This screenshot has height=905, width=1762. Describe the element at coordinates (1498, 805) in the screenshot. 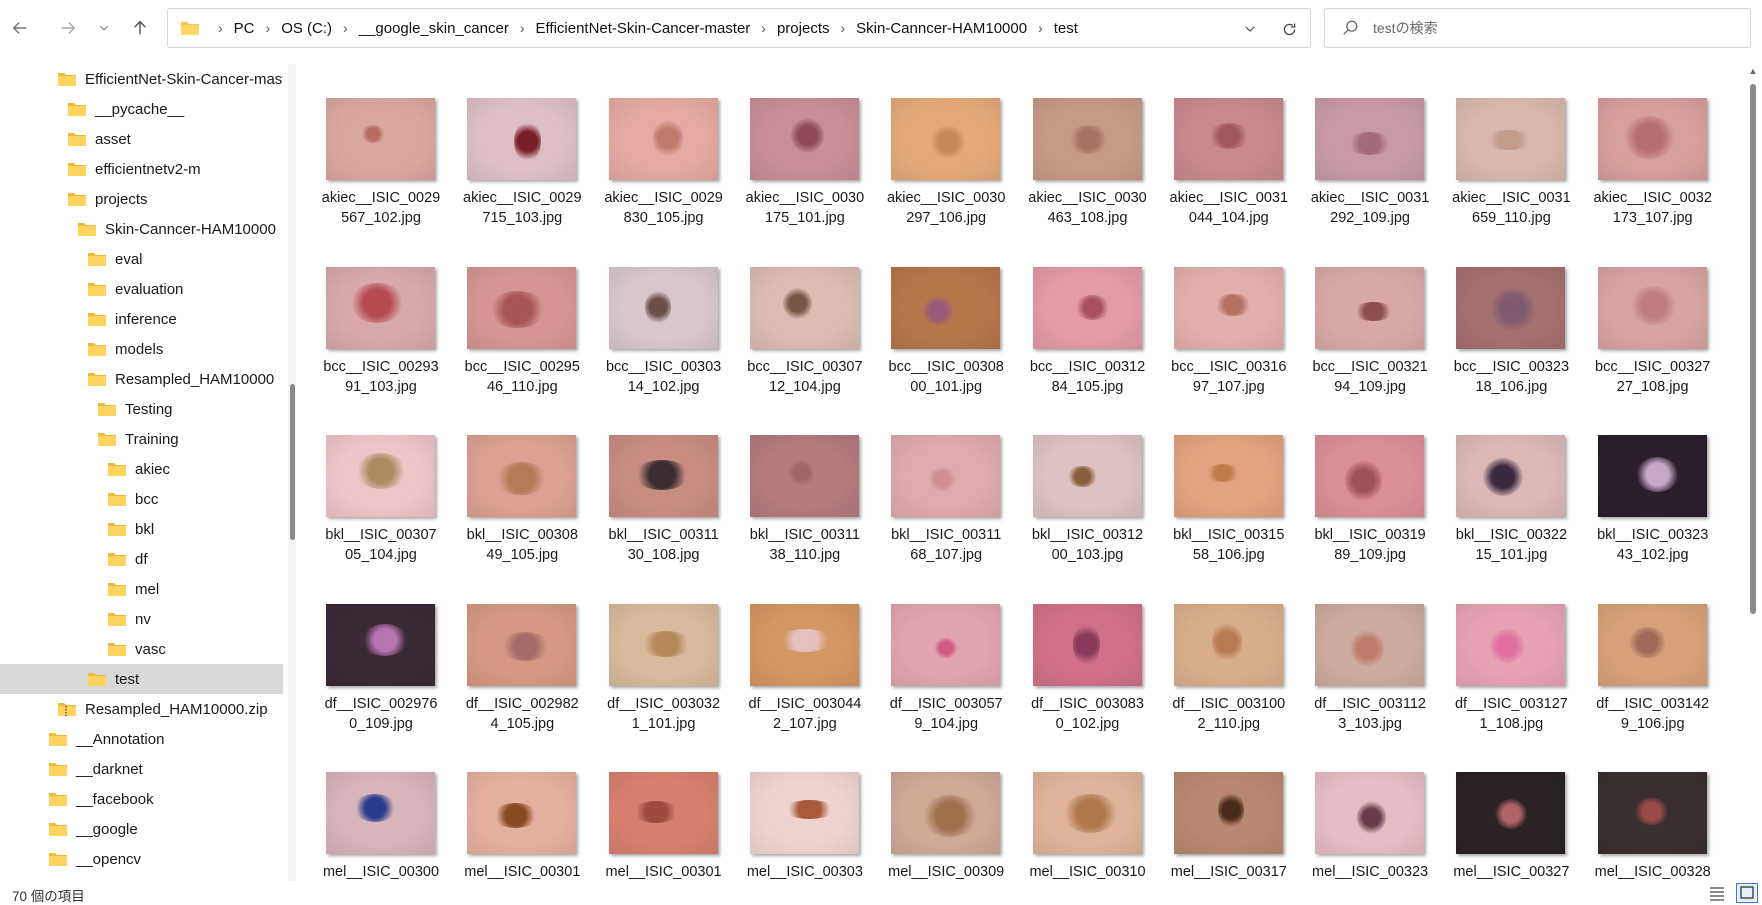

I see `file-item: mel__ISIC_00327` at that location.